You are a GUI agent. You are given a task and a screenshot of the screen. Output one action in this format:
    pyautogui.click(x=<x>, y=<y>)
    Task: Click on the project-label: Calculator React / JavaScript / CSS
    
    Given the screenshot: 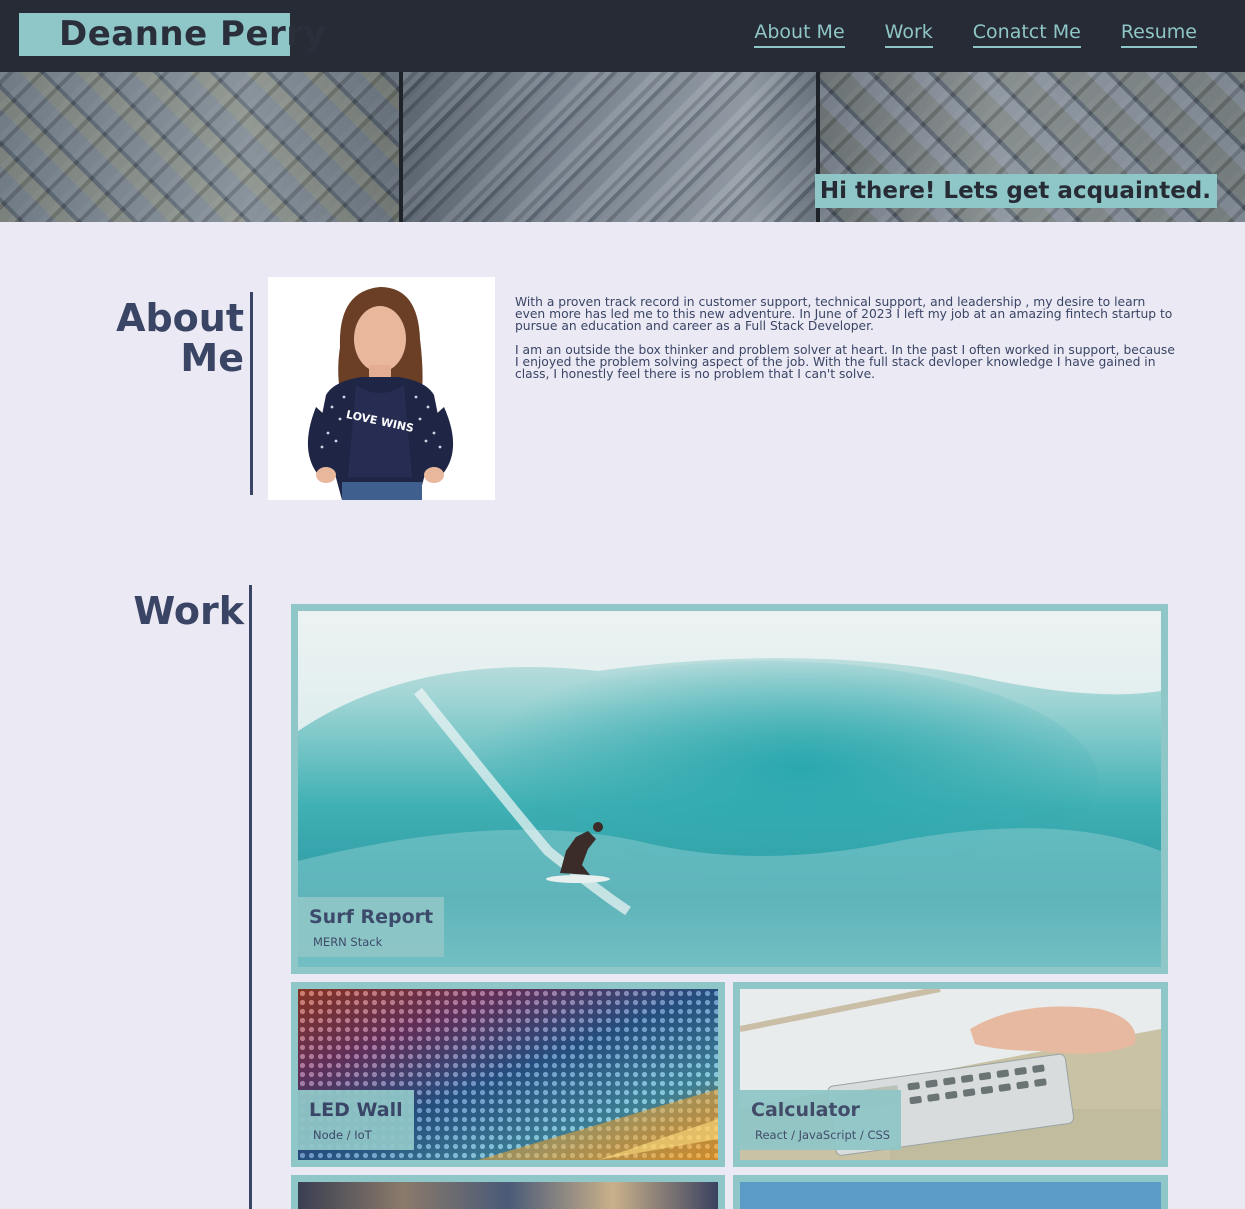 What is the action you would take?
    pyautogui.click(x=821, y=1120)
    